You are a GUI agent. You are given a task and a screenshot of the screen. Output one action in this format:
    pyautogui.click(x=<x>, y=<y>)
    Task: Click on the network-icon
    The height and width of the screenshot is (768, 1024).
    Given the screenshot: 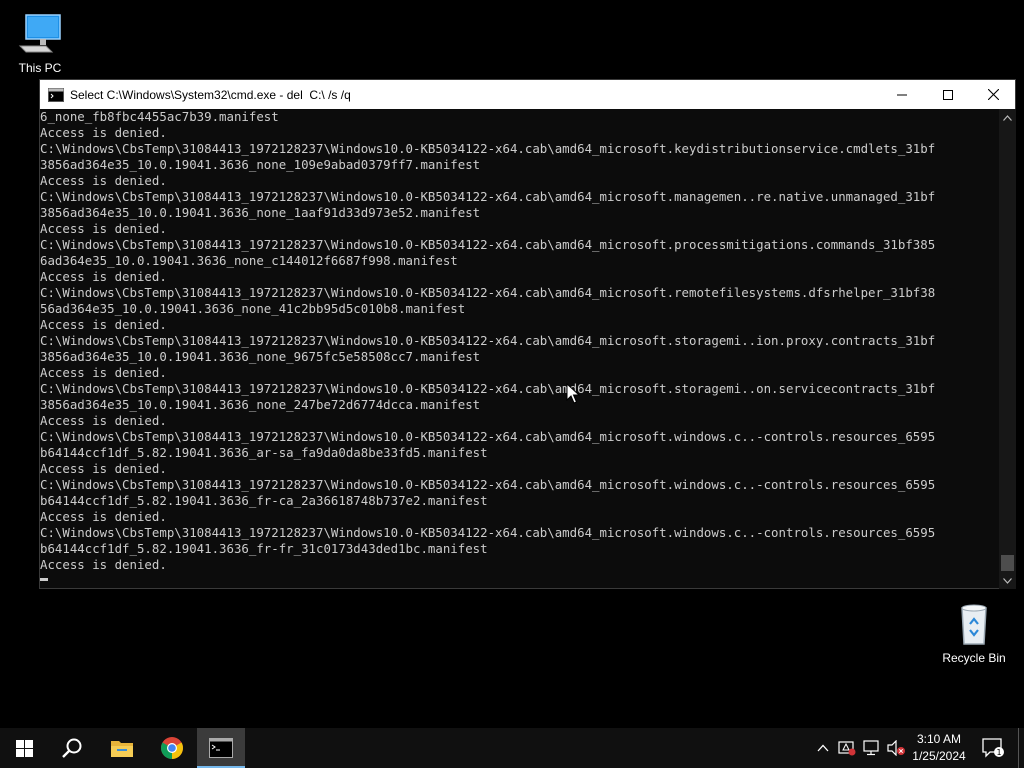 What is the action you would take?
    pyautogui.click(x=871, y=748)
    